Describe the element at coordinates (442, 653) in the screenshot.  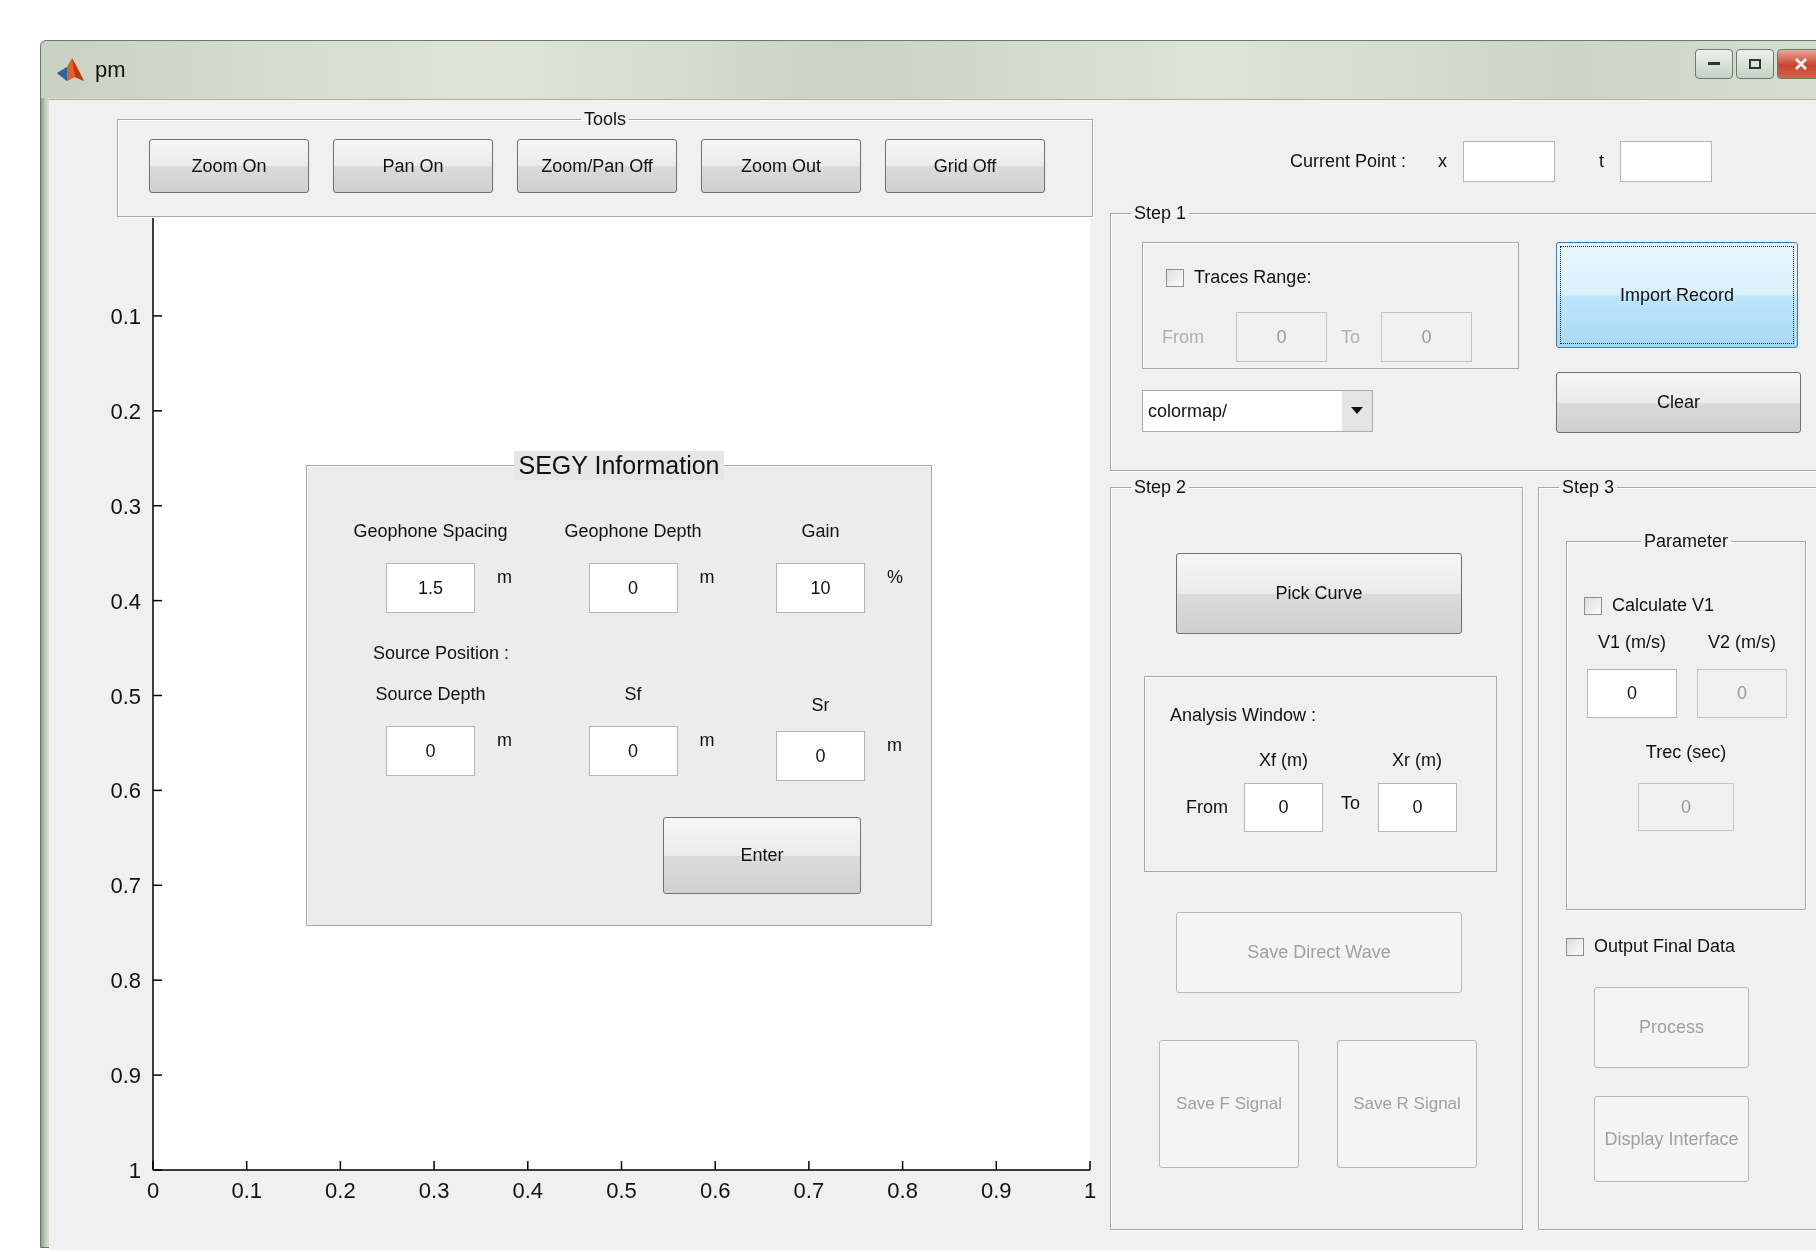
I see `section-label: Source Position :` at that location.